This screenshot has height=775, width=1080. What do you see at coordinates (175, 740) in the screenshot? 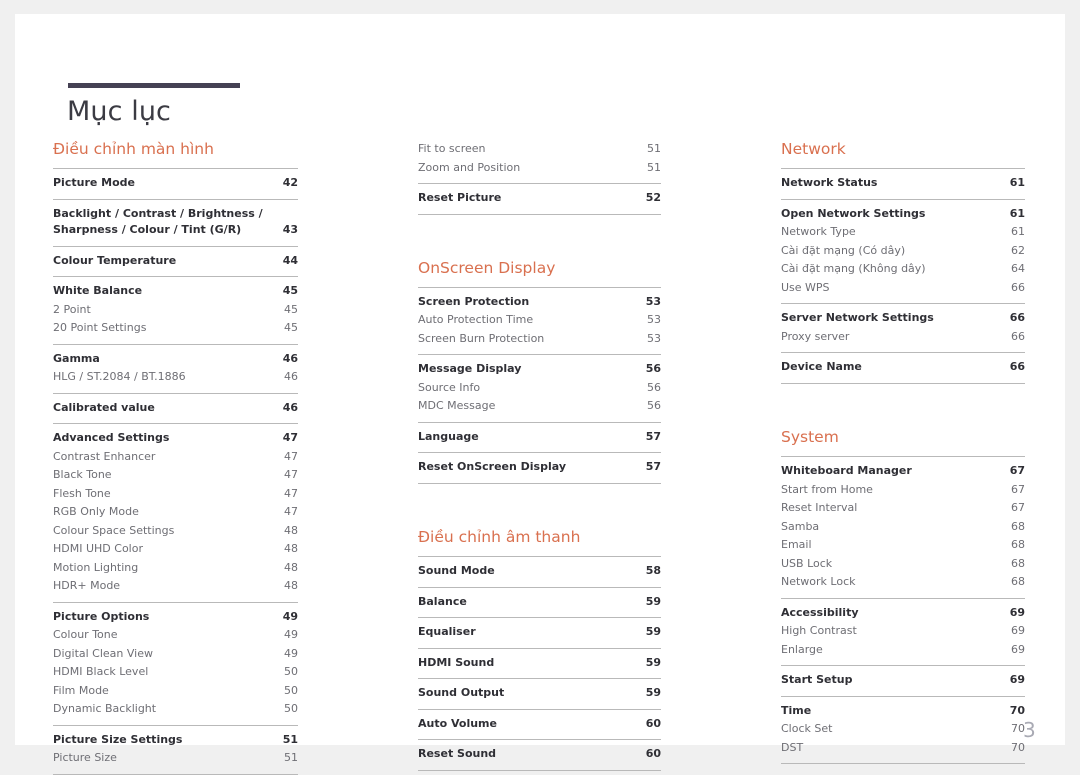
I see `toc-entry: Picture Size Settings 51` at bounding box center [175, 740].